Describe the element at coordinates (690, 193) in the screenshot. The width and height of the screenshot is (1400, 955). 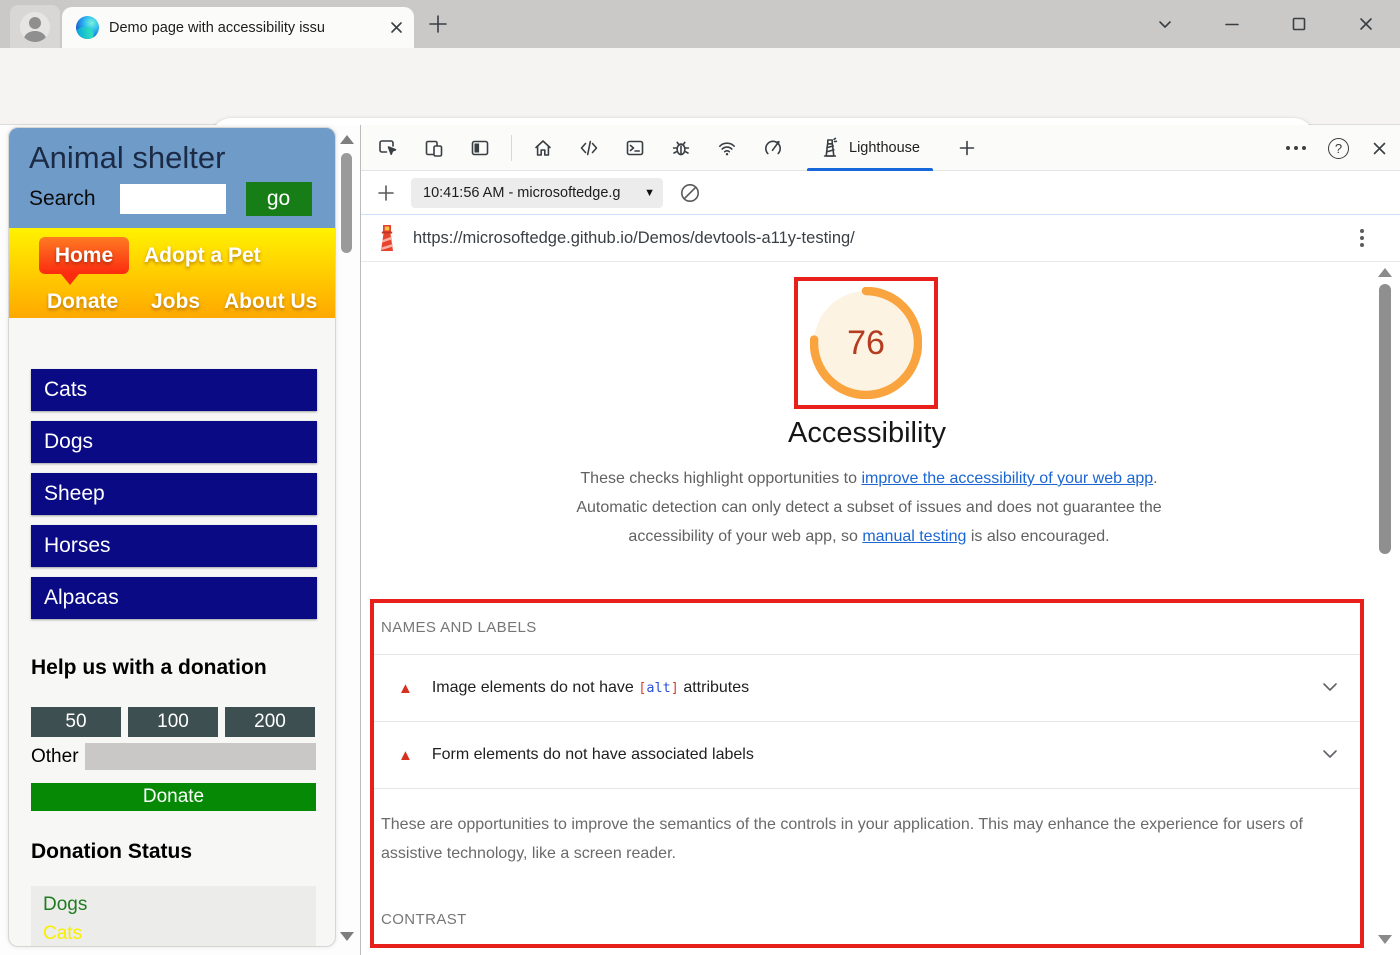
I see `clear-audits-icon` at that location.